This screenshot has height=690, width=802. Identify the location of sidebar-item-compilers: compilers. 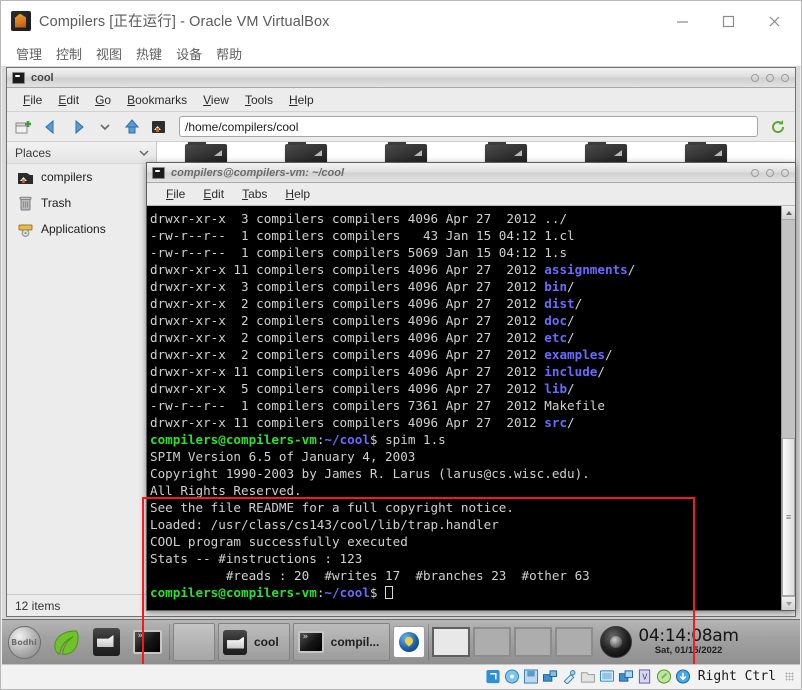
(81, 177).